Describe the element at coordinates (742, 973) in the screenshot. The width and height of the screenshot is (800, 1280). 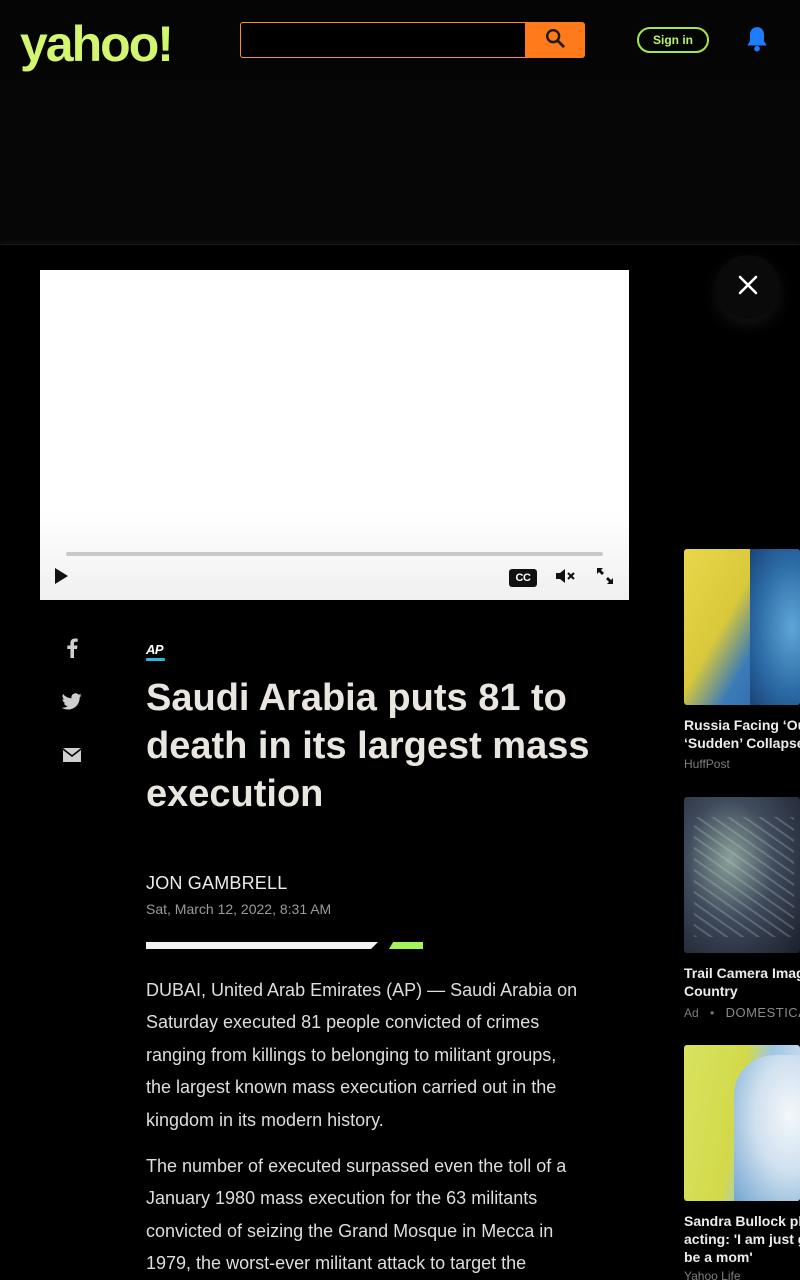
I see `card-title-line: Trail Camera Imag` at that location.